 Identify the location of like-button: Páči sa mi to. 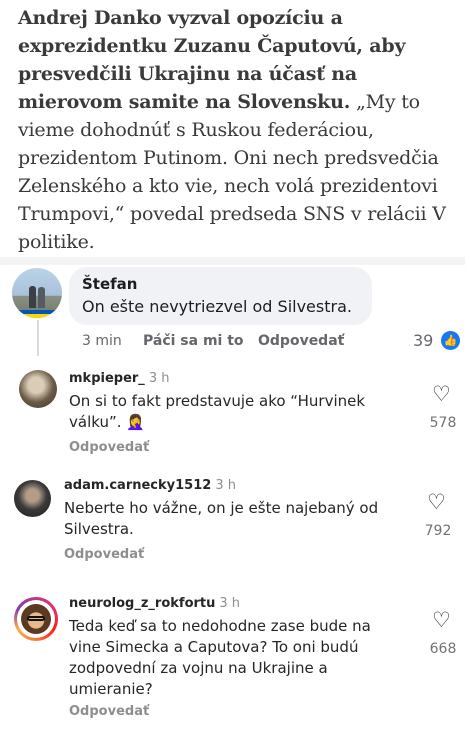
(193, 341).